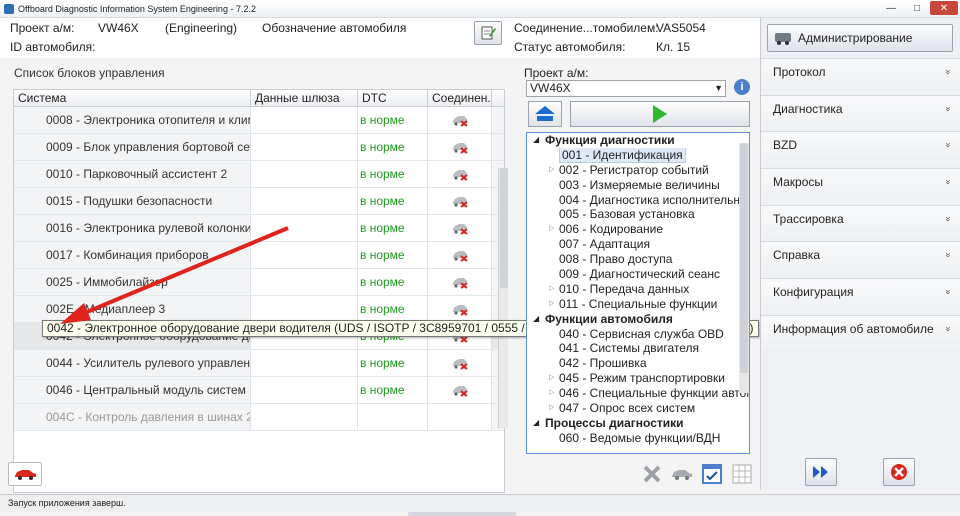 Image resolution: width=960 pixels, height=516 pixels. I want to click on sidebar-item: Трассировка », so click(860, 223).